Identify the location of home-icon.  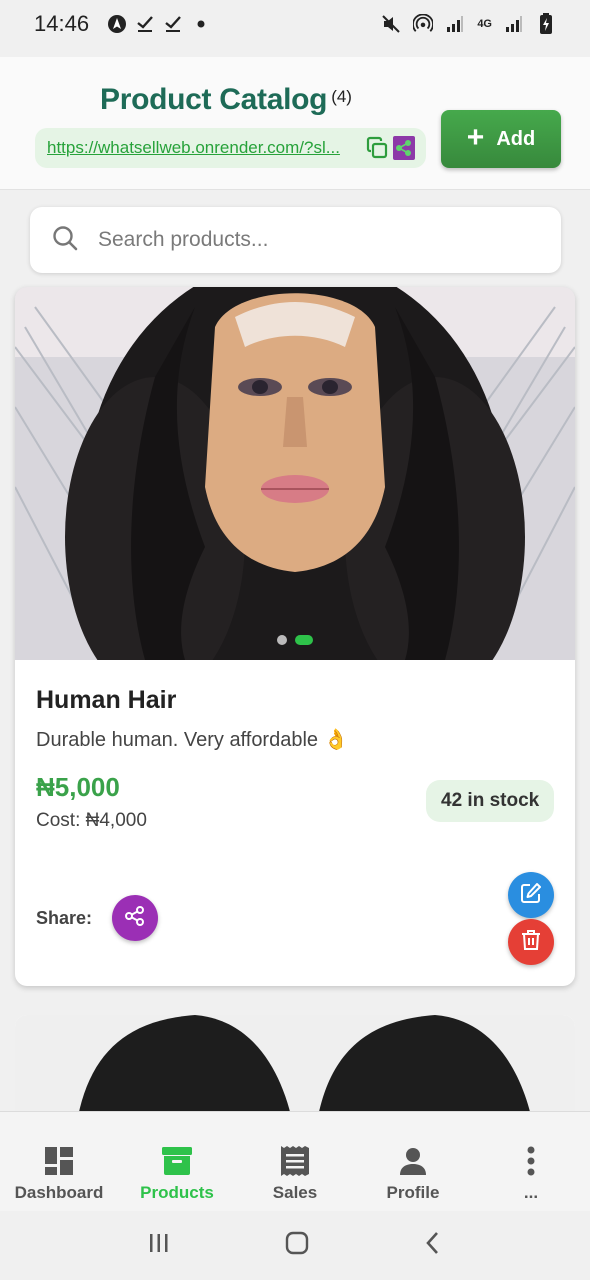
(297, 1245).